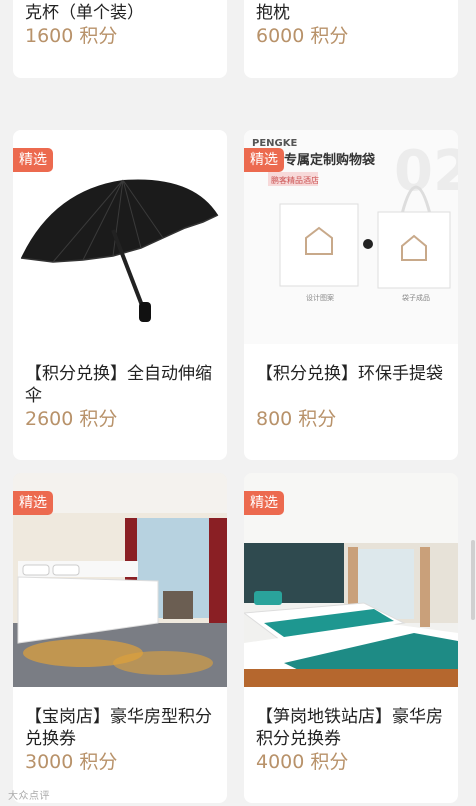 The width and height of the screenshot is (476, 806). Describe the element at coordinates (330, 160) in the screenshot. I see `image-headline: 专属定制购物袋` at that location.